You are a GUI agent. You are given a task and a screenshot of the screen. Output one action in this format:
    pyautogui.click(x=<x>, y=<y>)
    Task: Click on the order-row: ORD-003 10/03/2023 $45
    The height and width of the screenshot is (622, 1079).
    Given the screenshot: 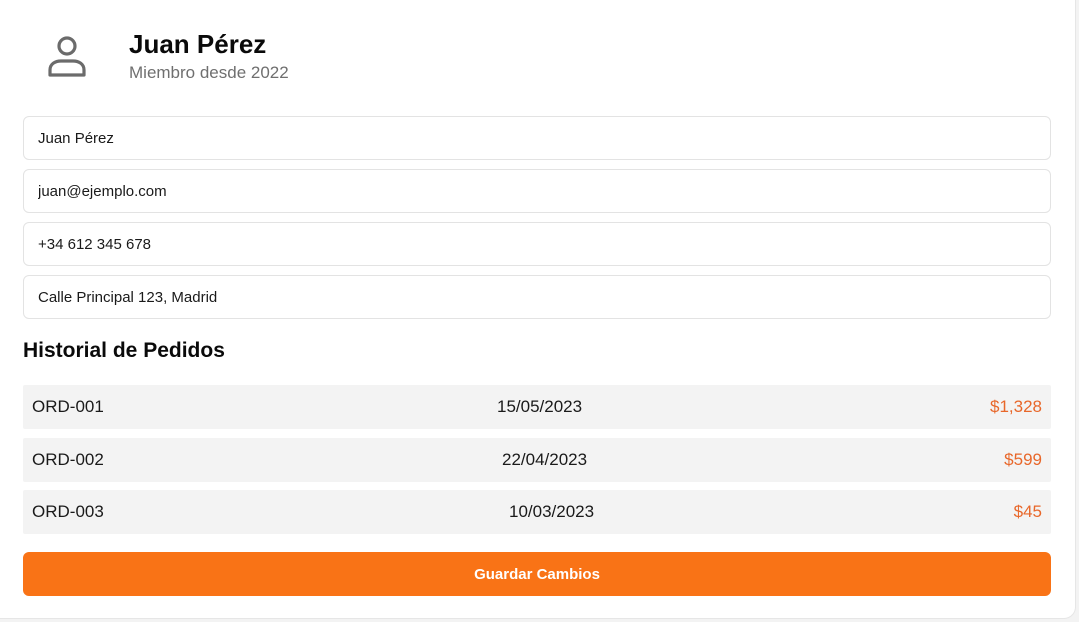 What is the action you would take?
    pyautogui.click(x=537, y=512)
    